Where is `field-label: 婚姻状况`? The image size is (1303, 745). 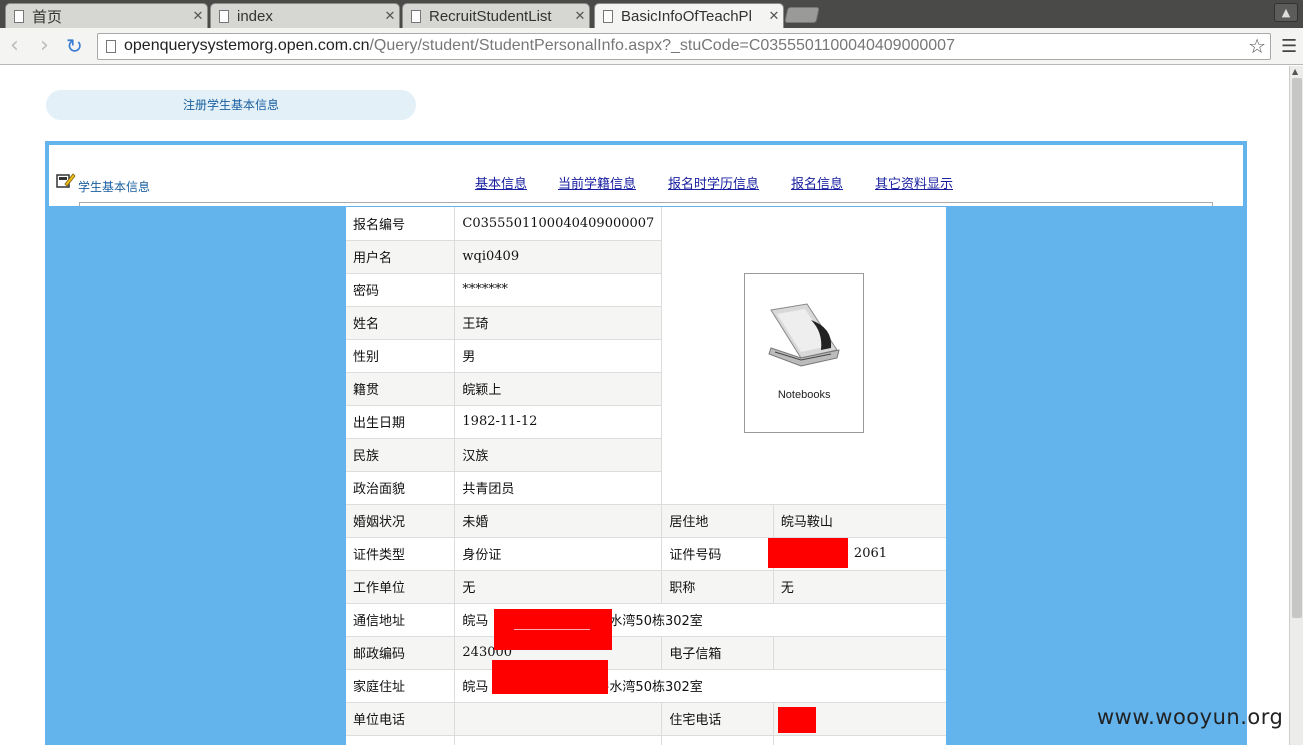
field-label: 婚姻状况 is located at coordinates (401, 521).